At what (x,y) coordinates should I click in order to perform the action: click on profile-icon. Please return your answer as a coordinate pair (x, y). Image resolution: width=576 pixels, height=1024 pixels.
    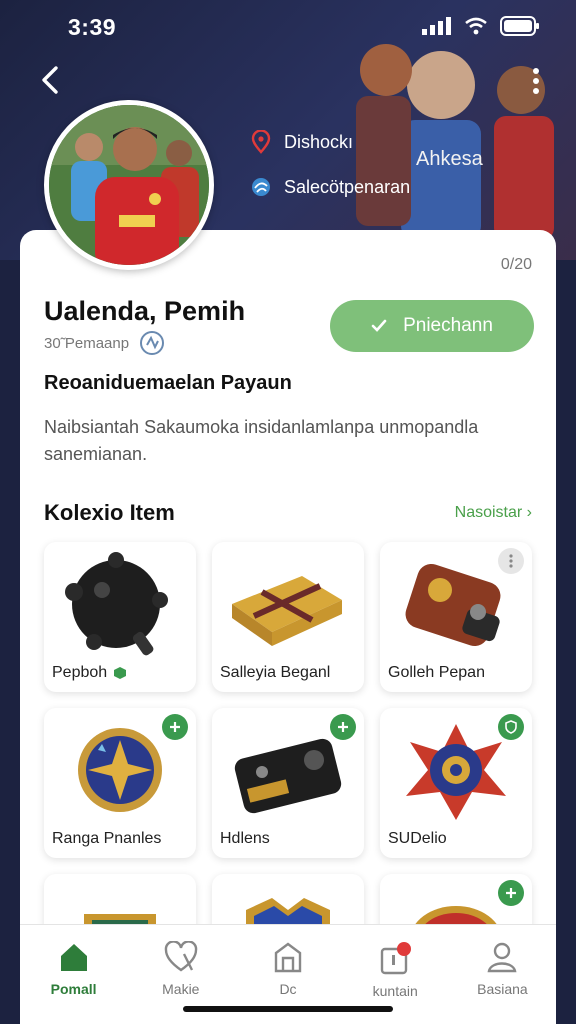
    Looking at the image, I should click on (502, 957).